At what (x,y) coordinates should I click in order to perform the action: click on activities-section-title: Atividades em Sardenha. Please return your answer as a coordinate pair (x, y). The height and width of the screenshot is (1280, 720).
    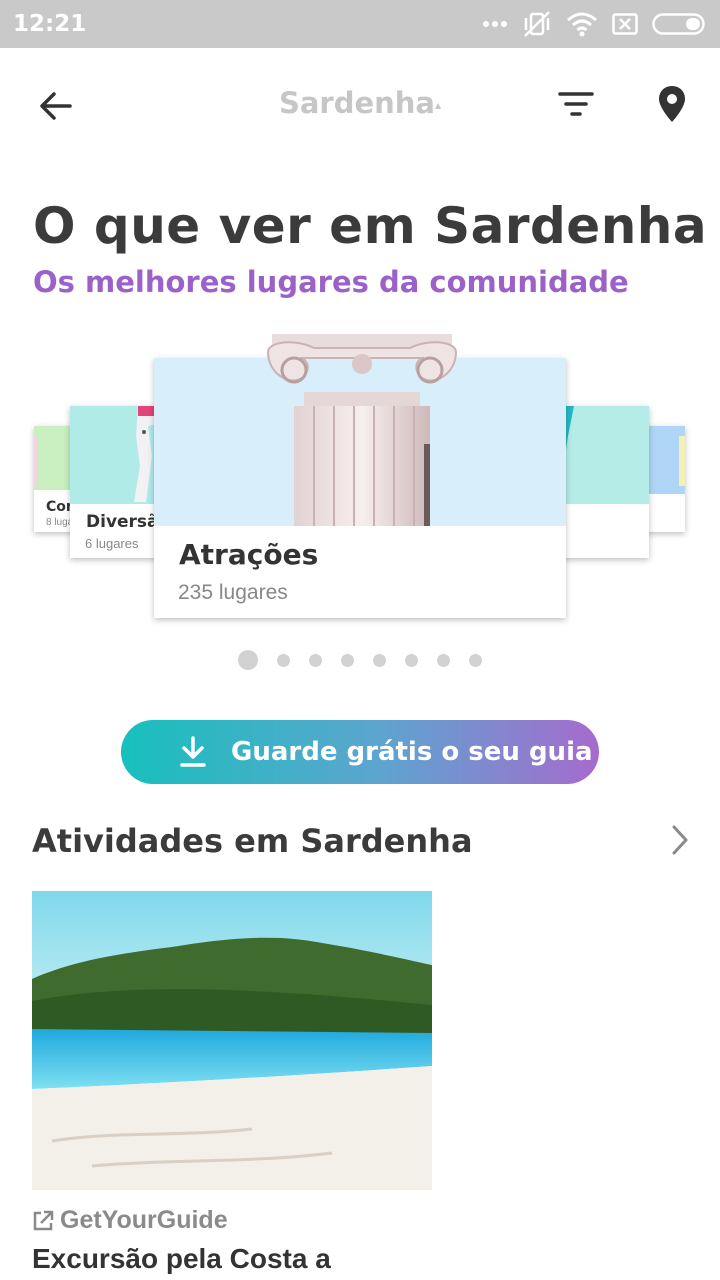
    Looking at the image, I should click on (252, 841).